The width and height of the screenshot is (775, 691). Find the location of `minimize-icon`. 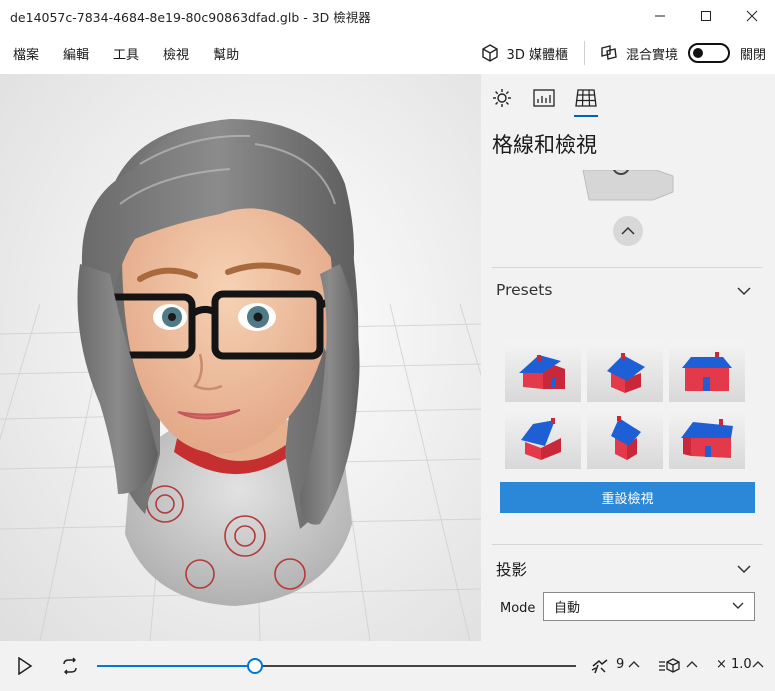

minimize-icon is located at coordinates (660, 16).